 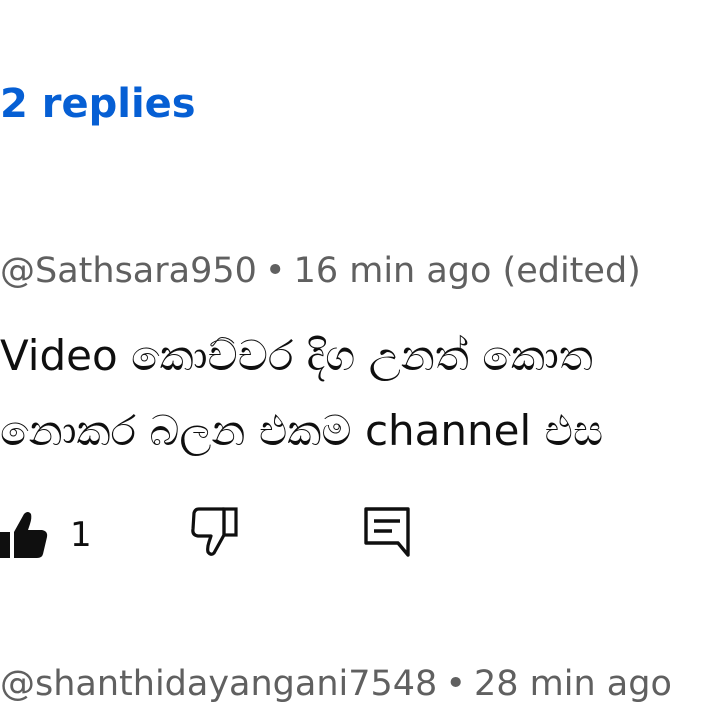 I want to click on comment-actions: 1, so click(x=359, y=535).